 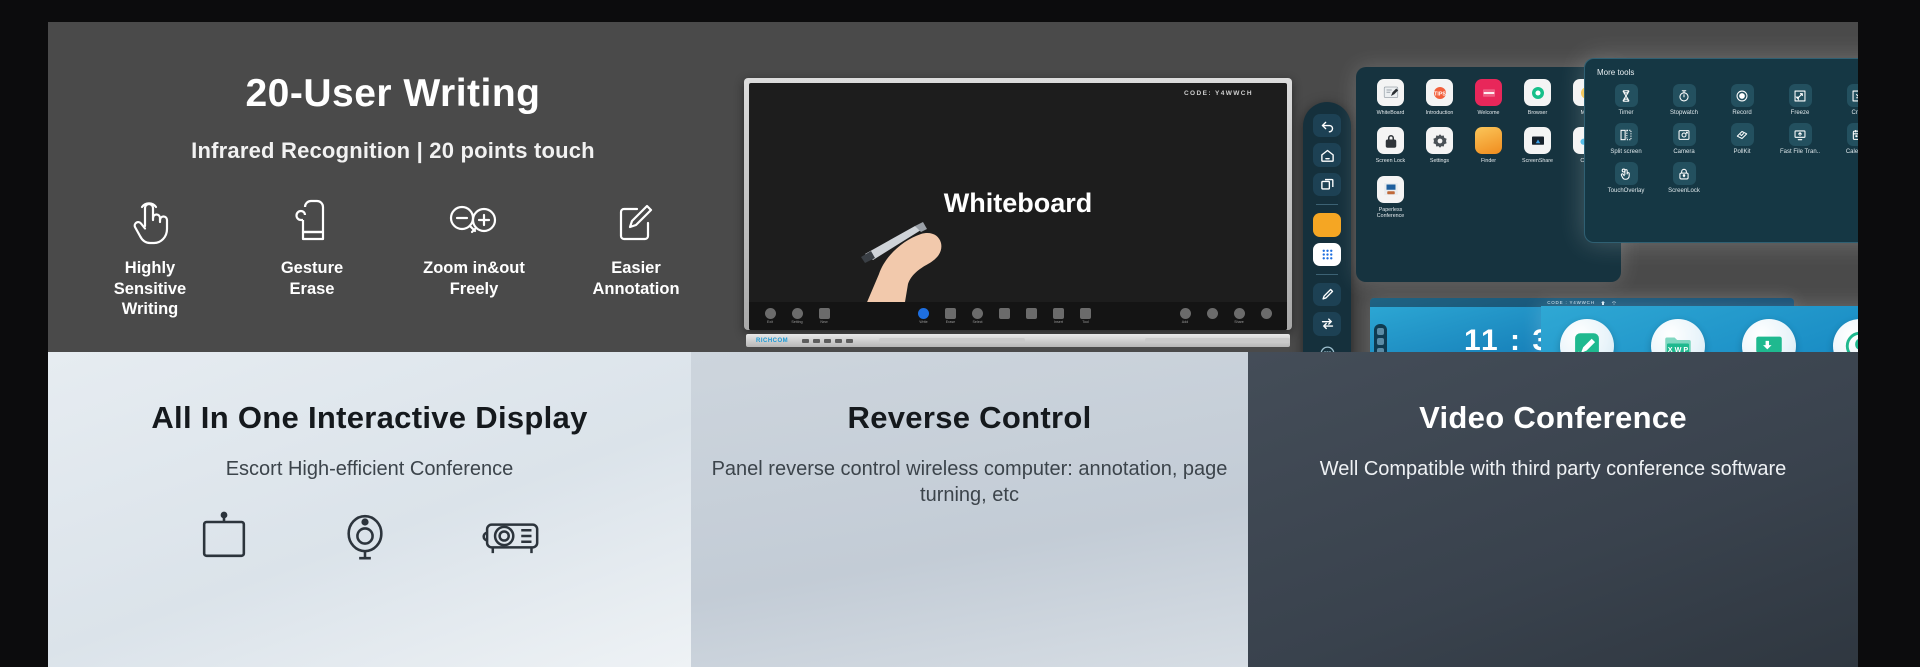 I want to click on home-mini-sidebar, so click(x=1380, y=338).